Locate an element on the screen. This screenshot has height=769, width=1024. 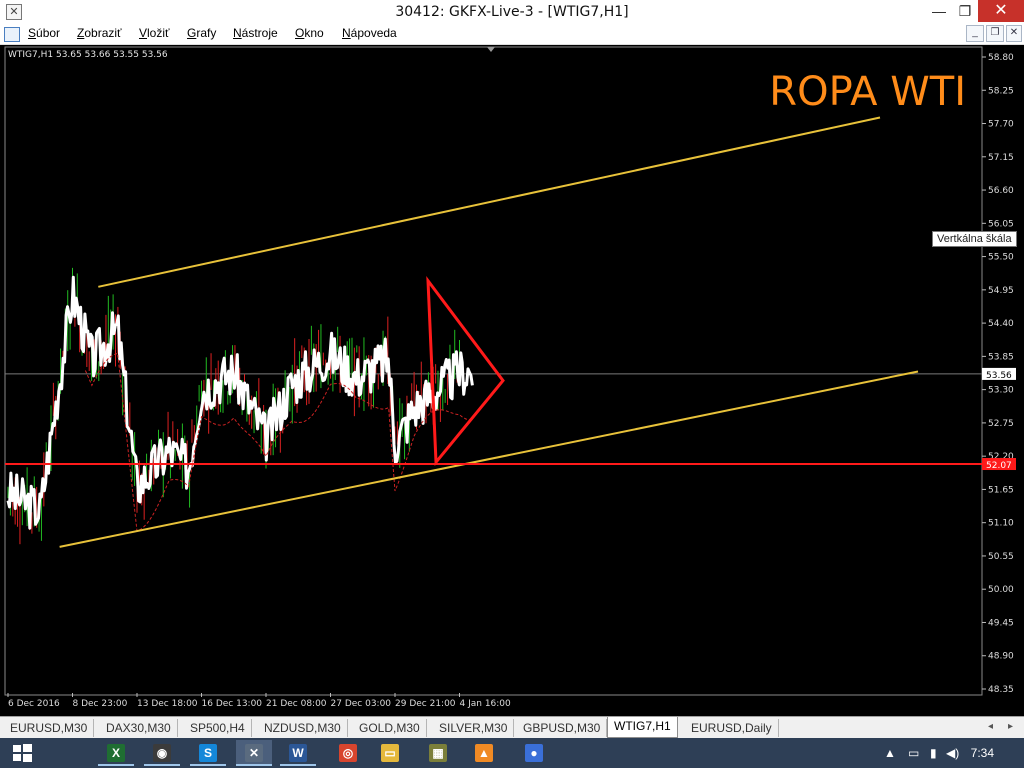
start-button is located at coordinates (22, 753).